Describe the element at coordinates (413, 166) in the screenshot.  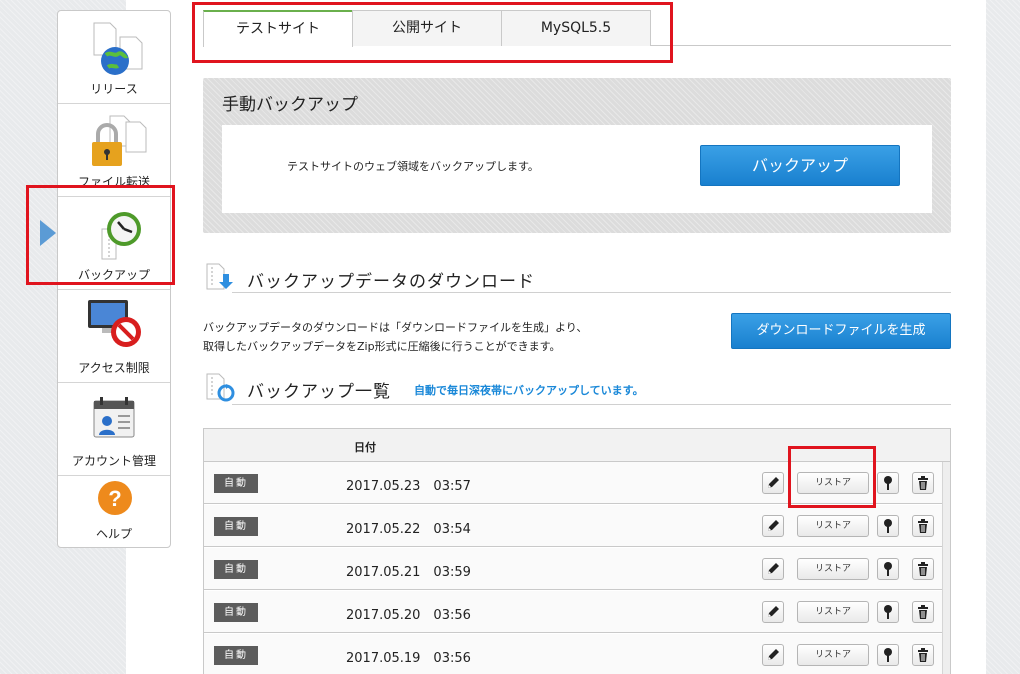
I see `manual-backup-description: テストサイトのウェブ領域をバックアップします。` at that location.